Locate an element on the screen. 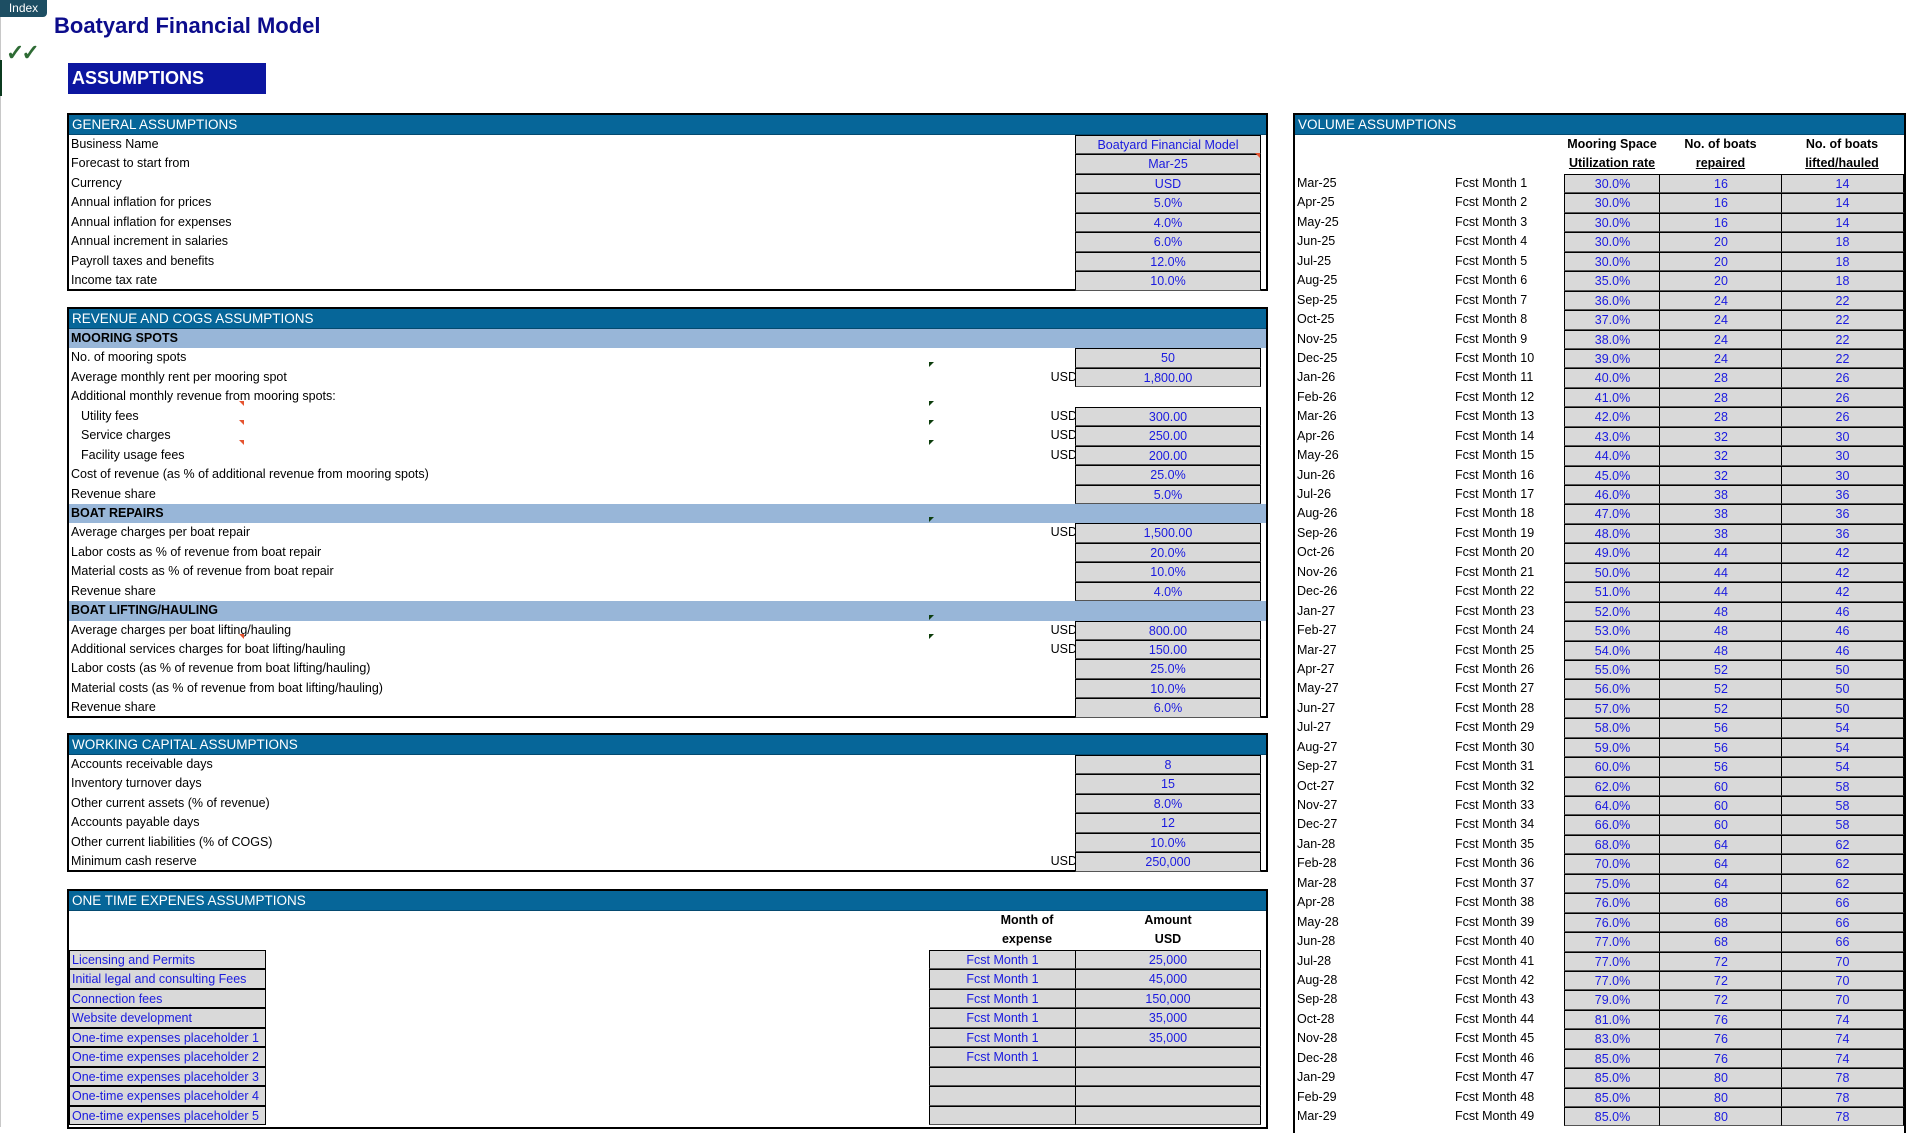 The width and height of the screenshot is (1920, 1133). utilization-rate-input: 51.0% is located at coordinates (1612, 592).